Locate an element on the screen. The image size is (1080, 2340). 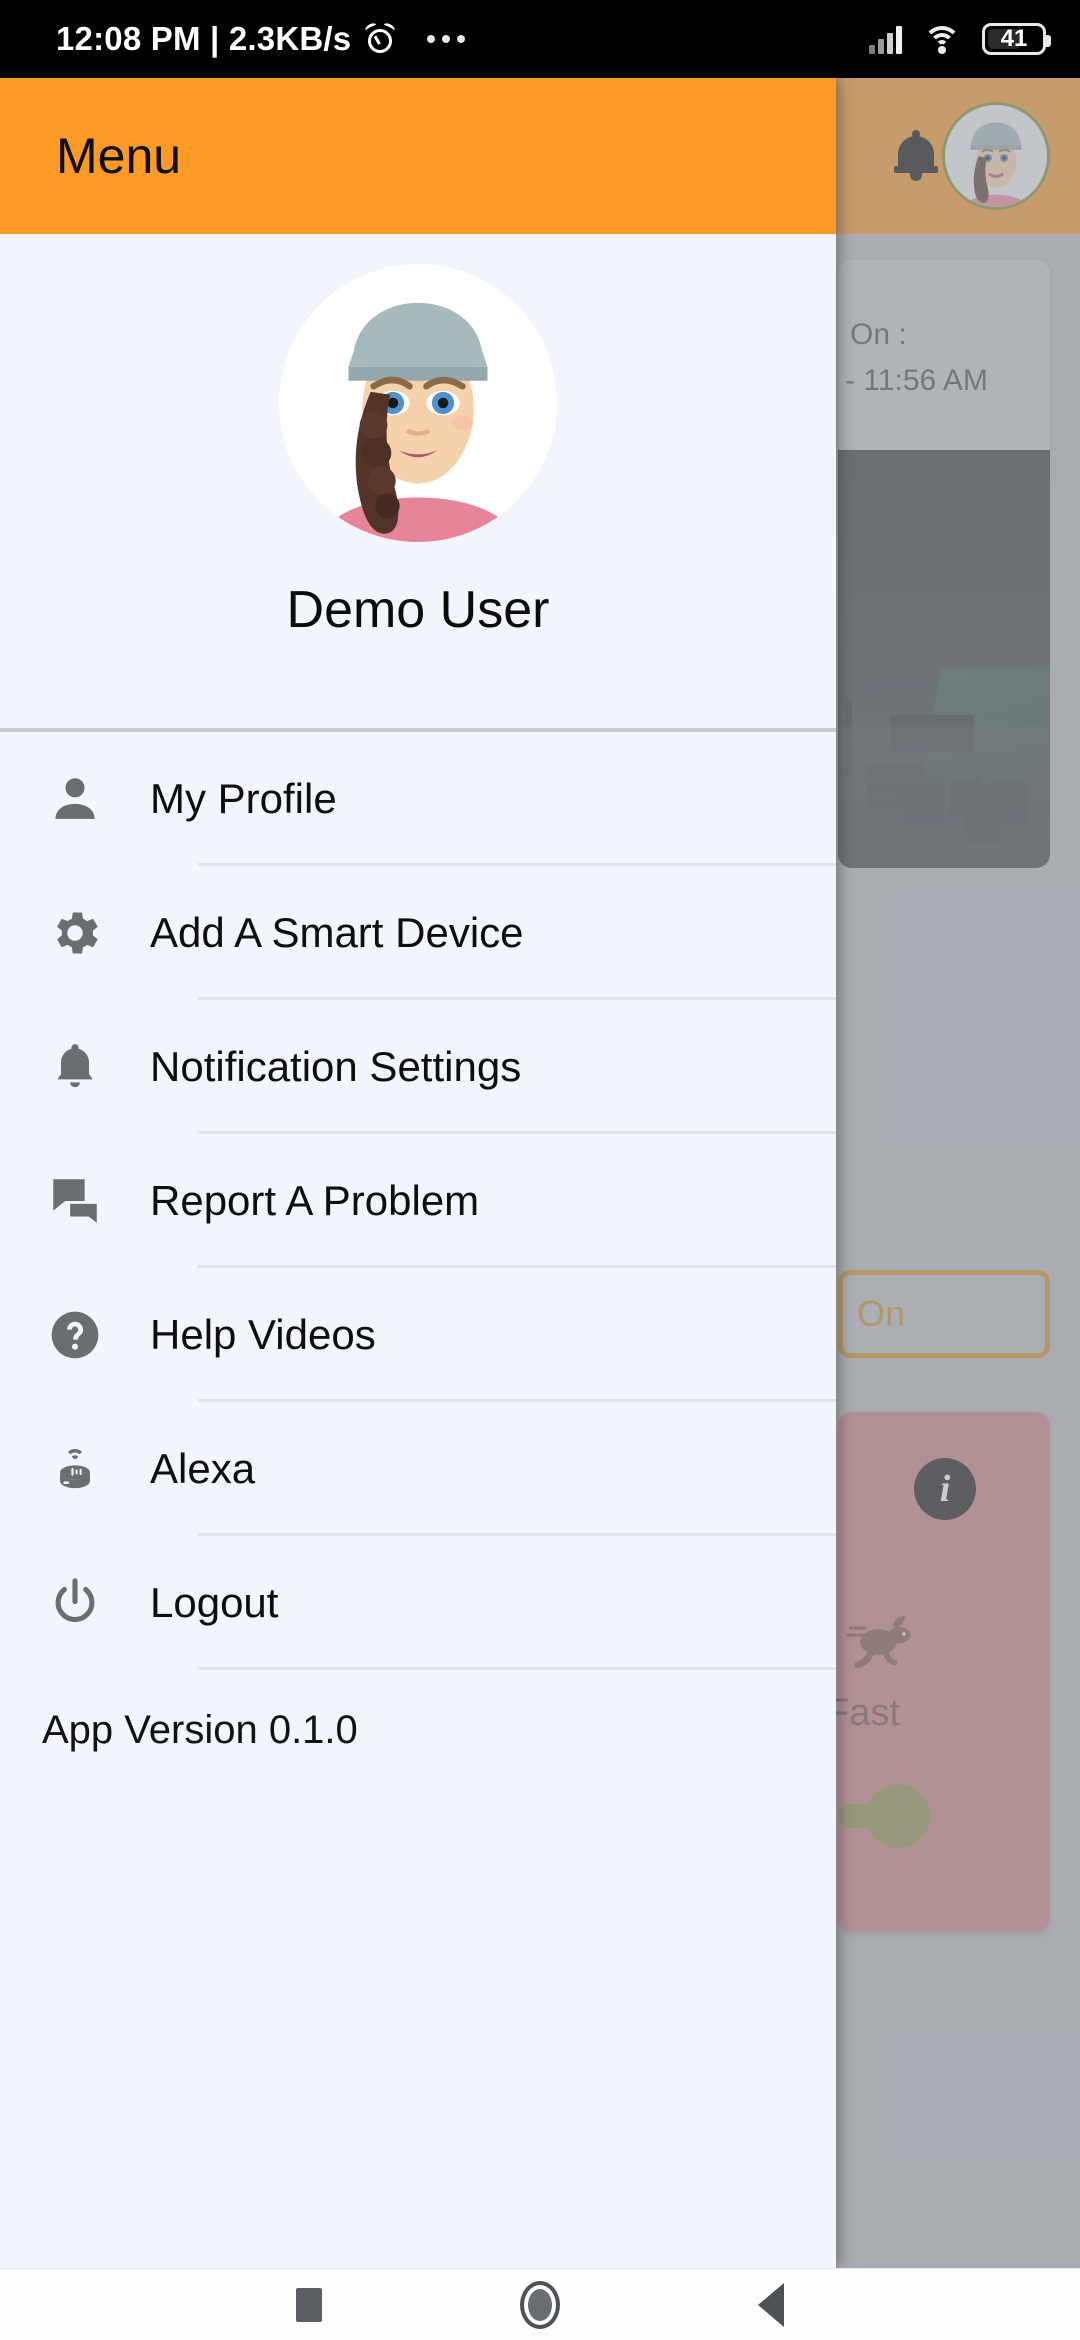
power-icon is located at coordinates (75, 1603).